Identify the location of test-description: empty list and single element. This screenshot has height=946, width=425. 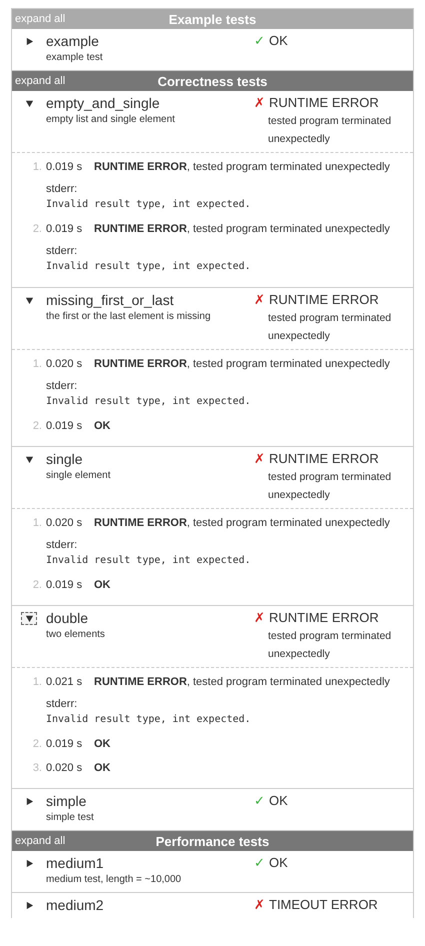
(111, 120).